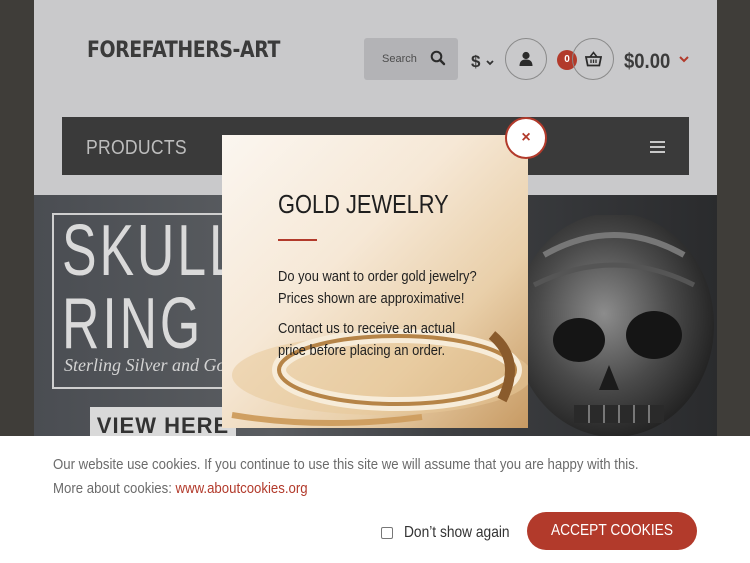  Describe the element at coordinates (399, 59) in the screenshot. I see `search-input: Search` at that location.